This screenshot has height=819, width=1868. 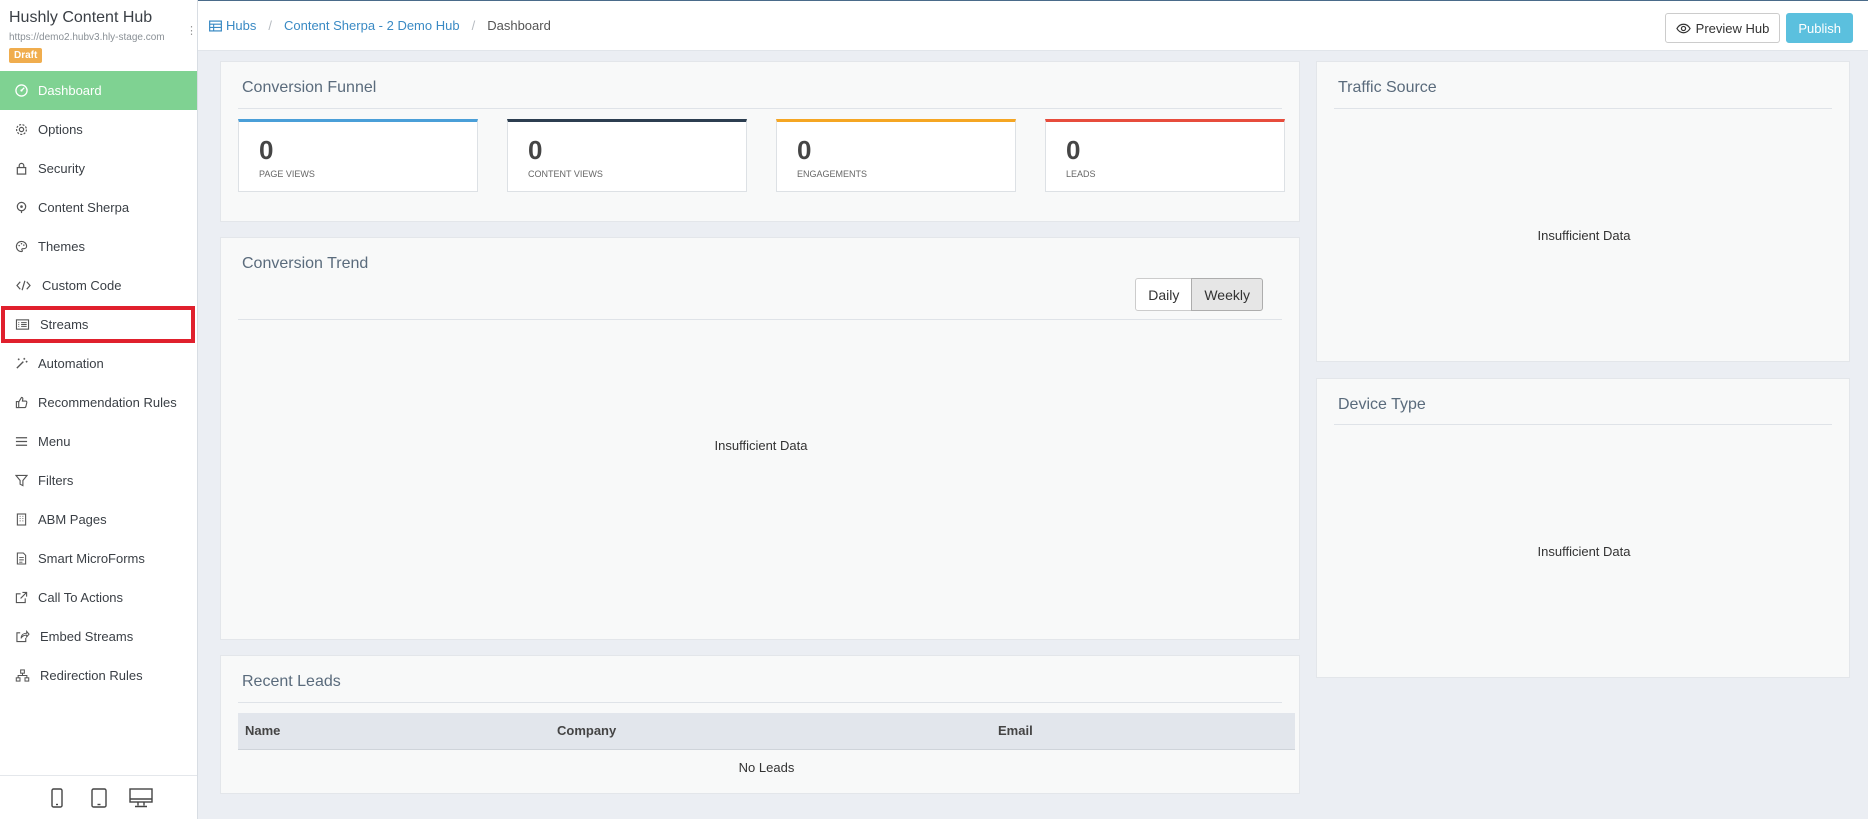 I want to click on sidebar-item-label: Redirection Rules, so click(x=91, y=675).